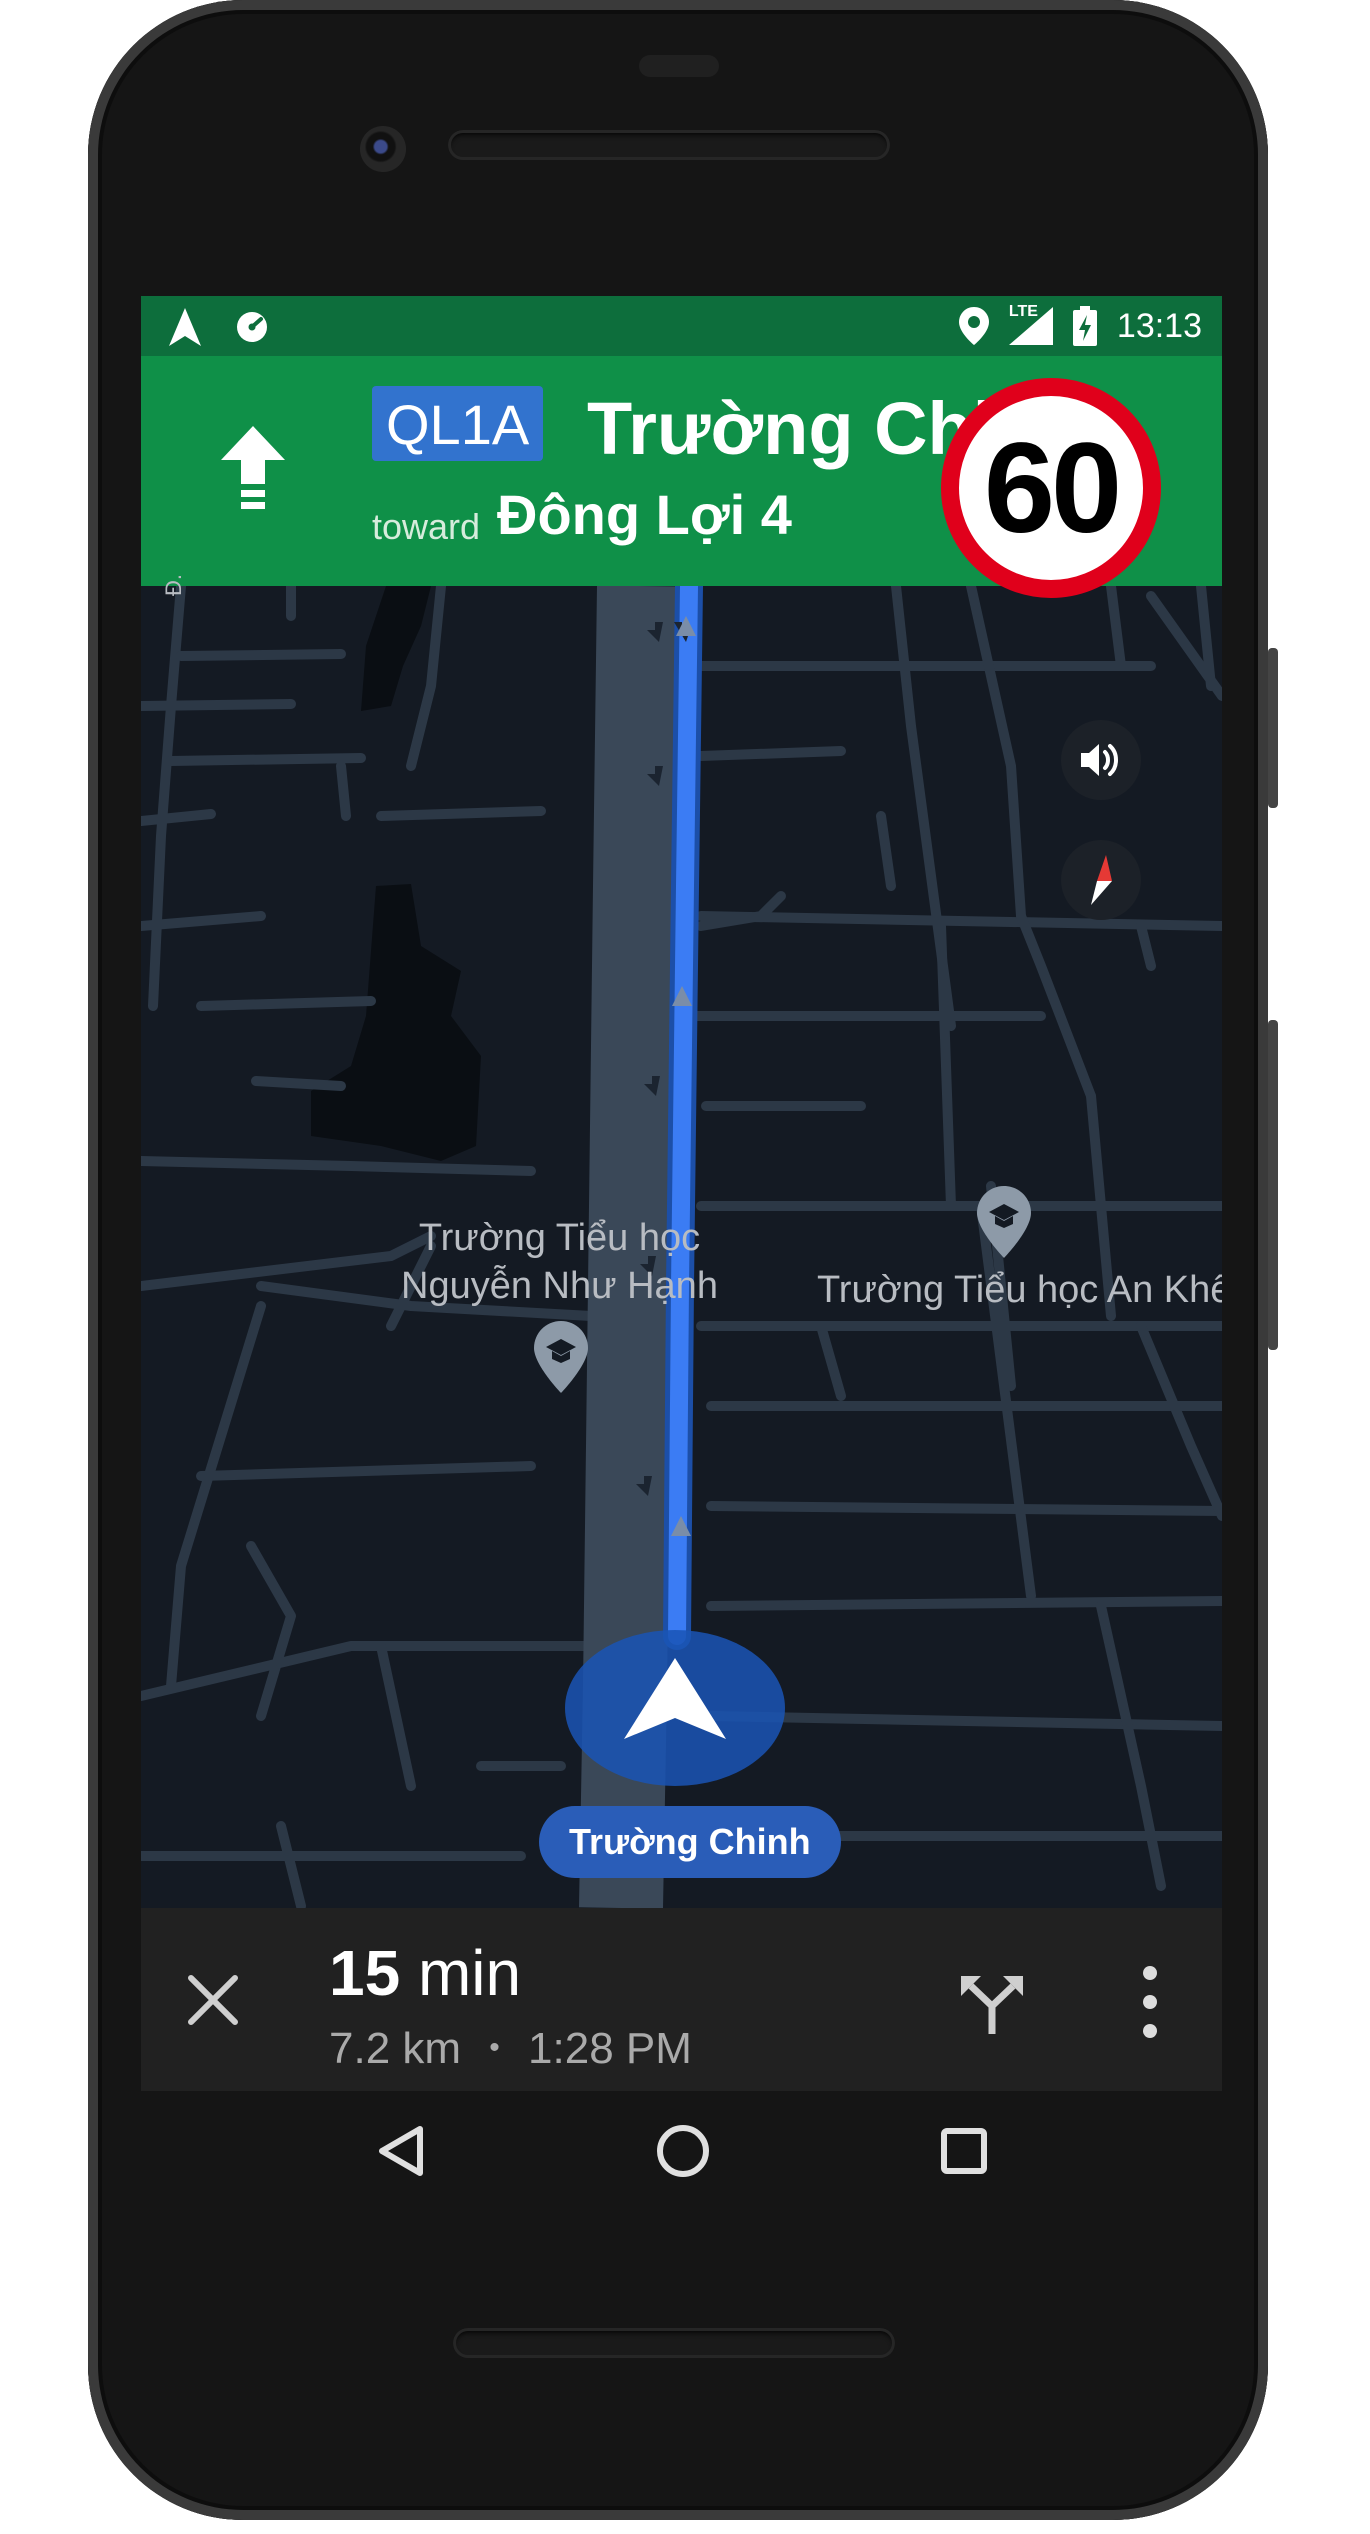  I want to click on trip-summary-bar: 15 min 7.2 km • 1:28 PM, so click(681, 1999).